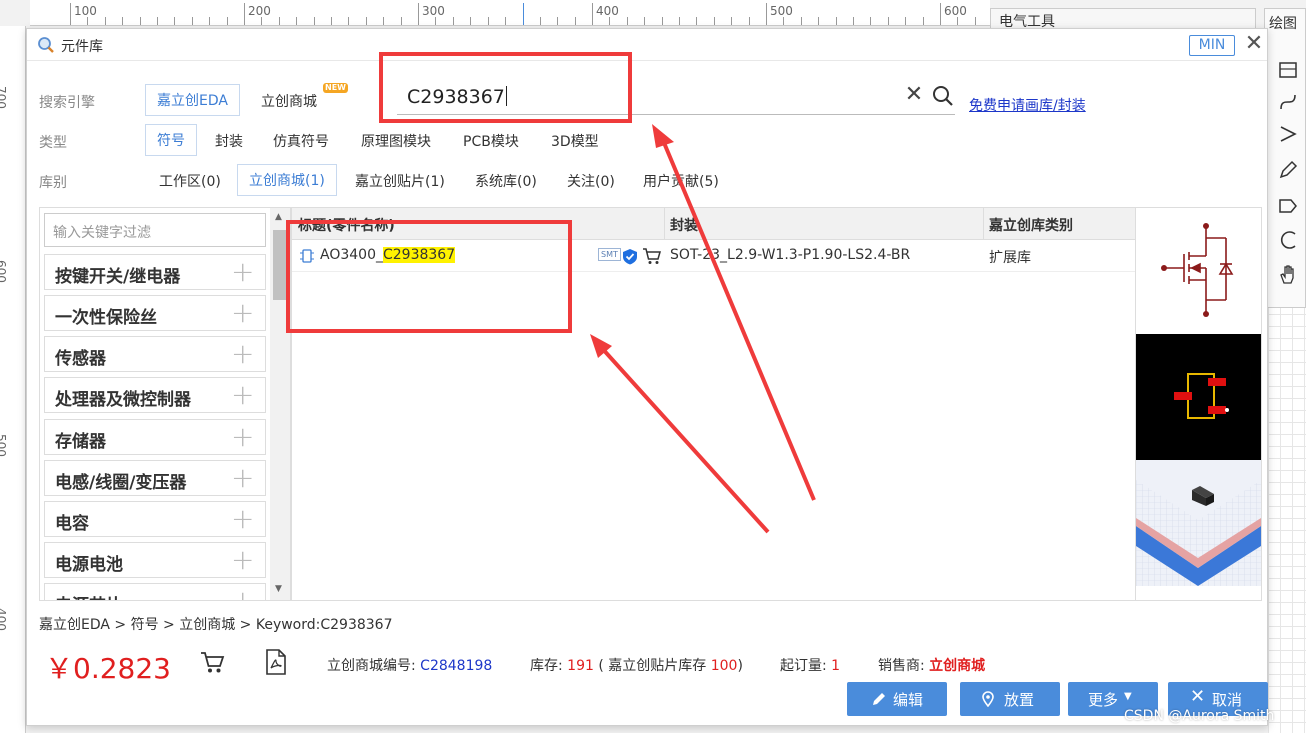 The height and width of the screenshot is (733, 1306). I want to click on rectangle-tool-icon, so click(1288, 70).